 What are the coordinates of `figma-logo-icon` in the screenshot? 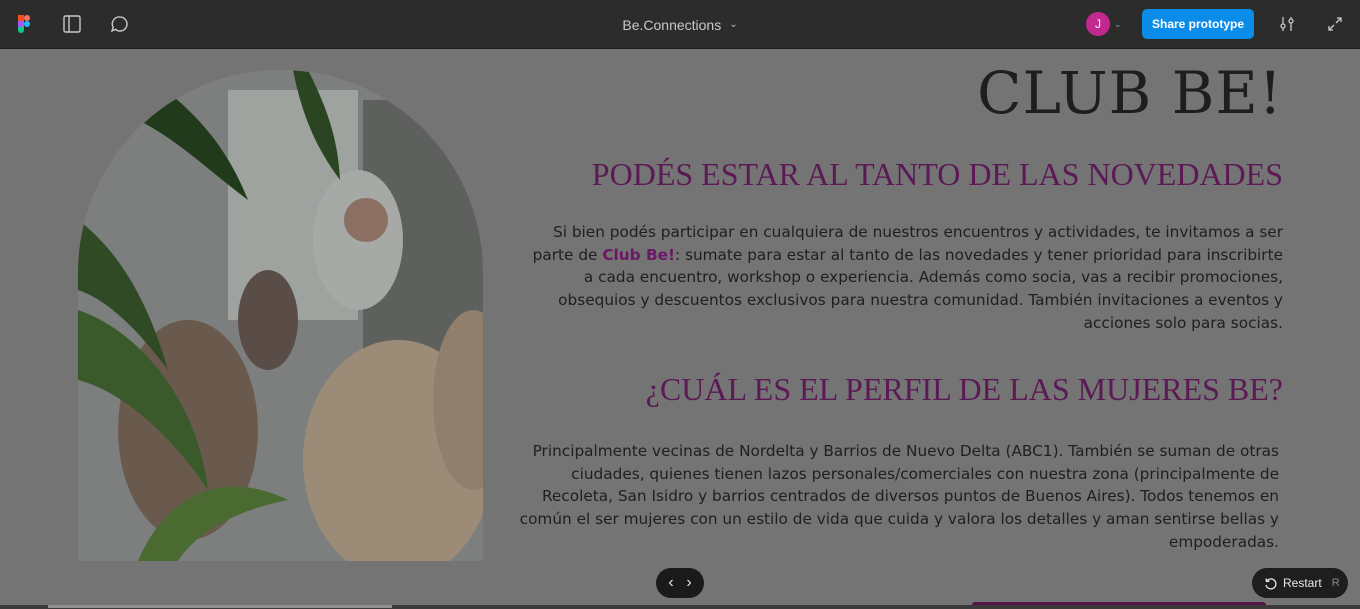 It's located at (24, 24).